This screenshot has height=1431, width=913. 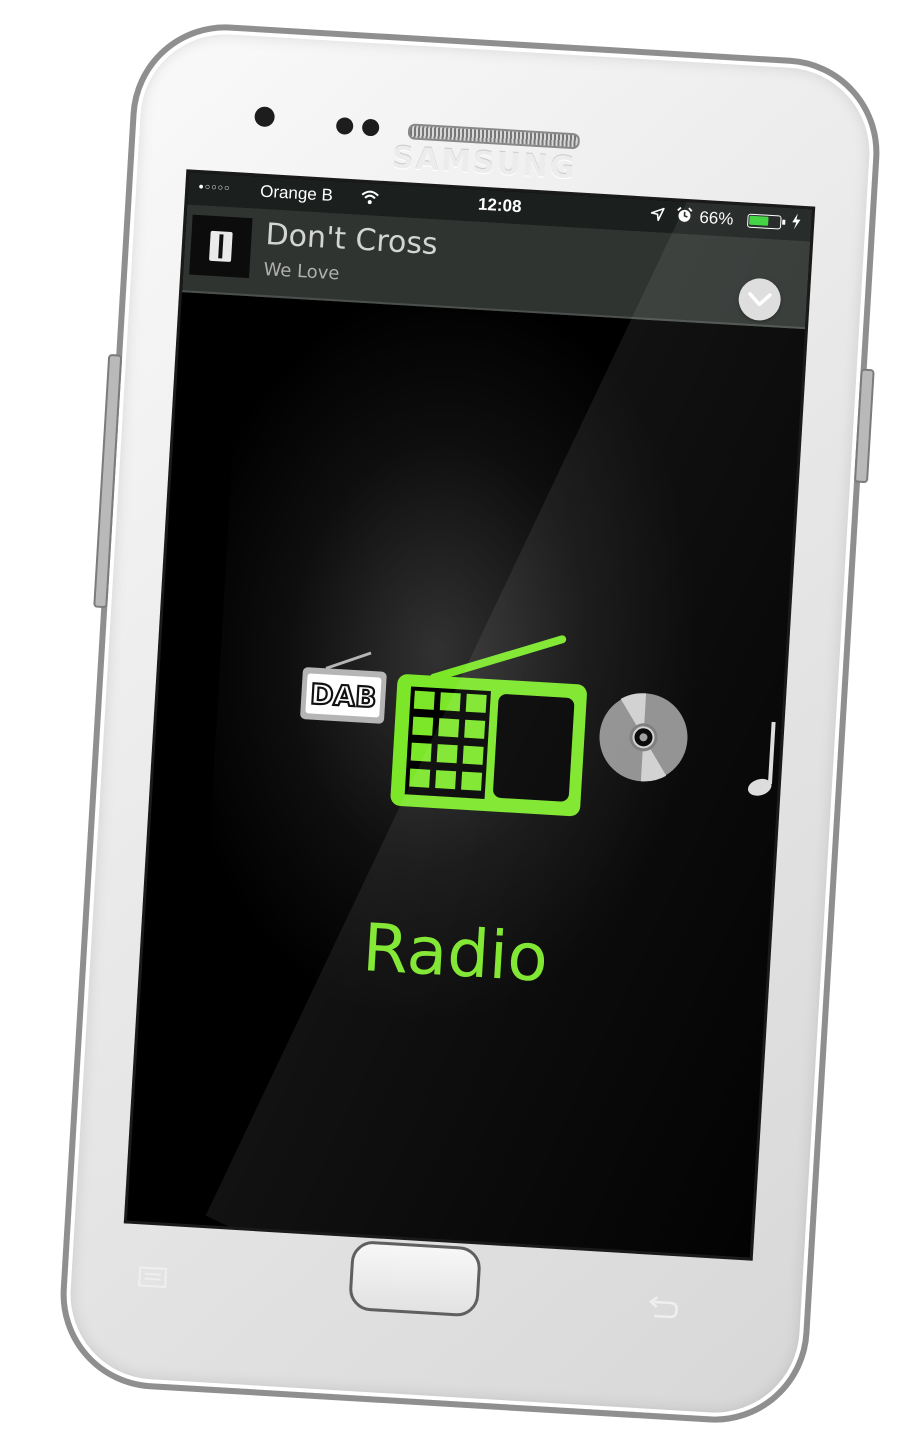 I want to click on dab-label: DAB, so click(x=343, y=696).